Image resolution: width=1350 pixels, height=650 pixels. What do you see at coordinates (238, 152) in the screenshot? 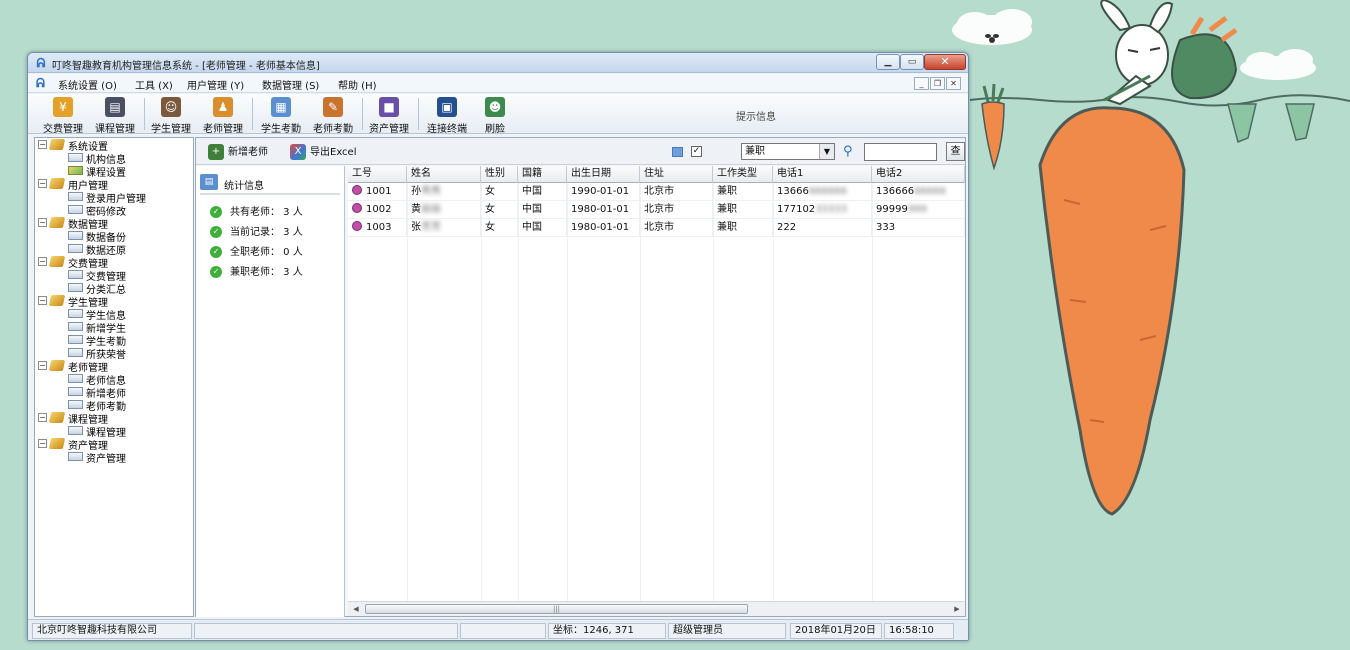
I see `add-teacher-button: + 新增老师` at bounding box center [238, 152].